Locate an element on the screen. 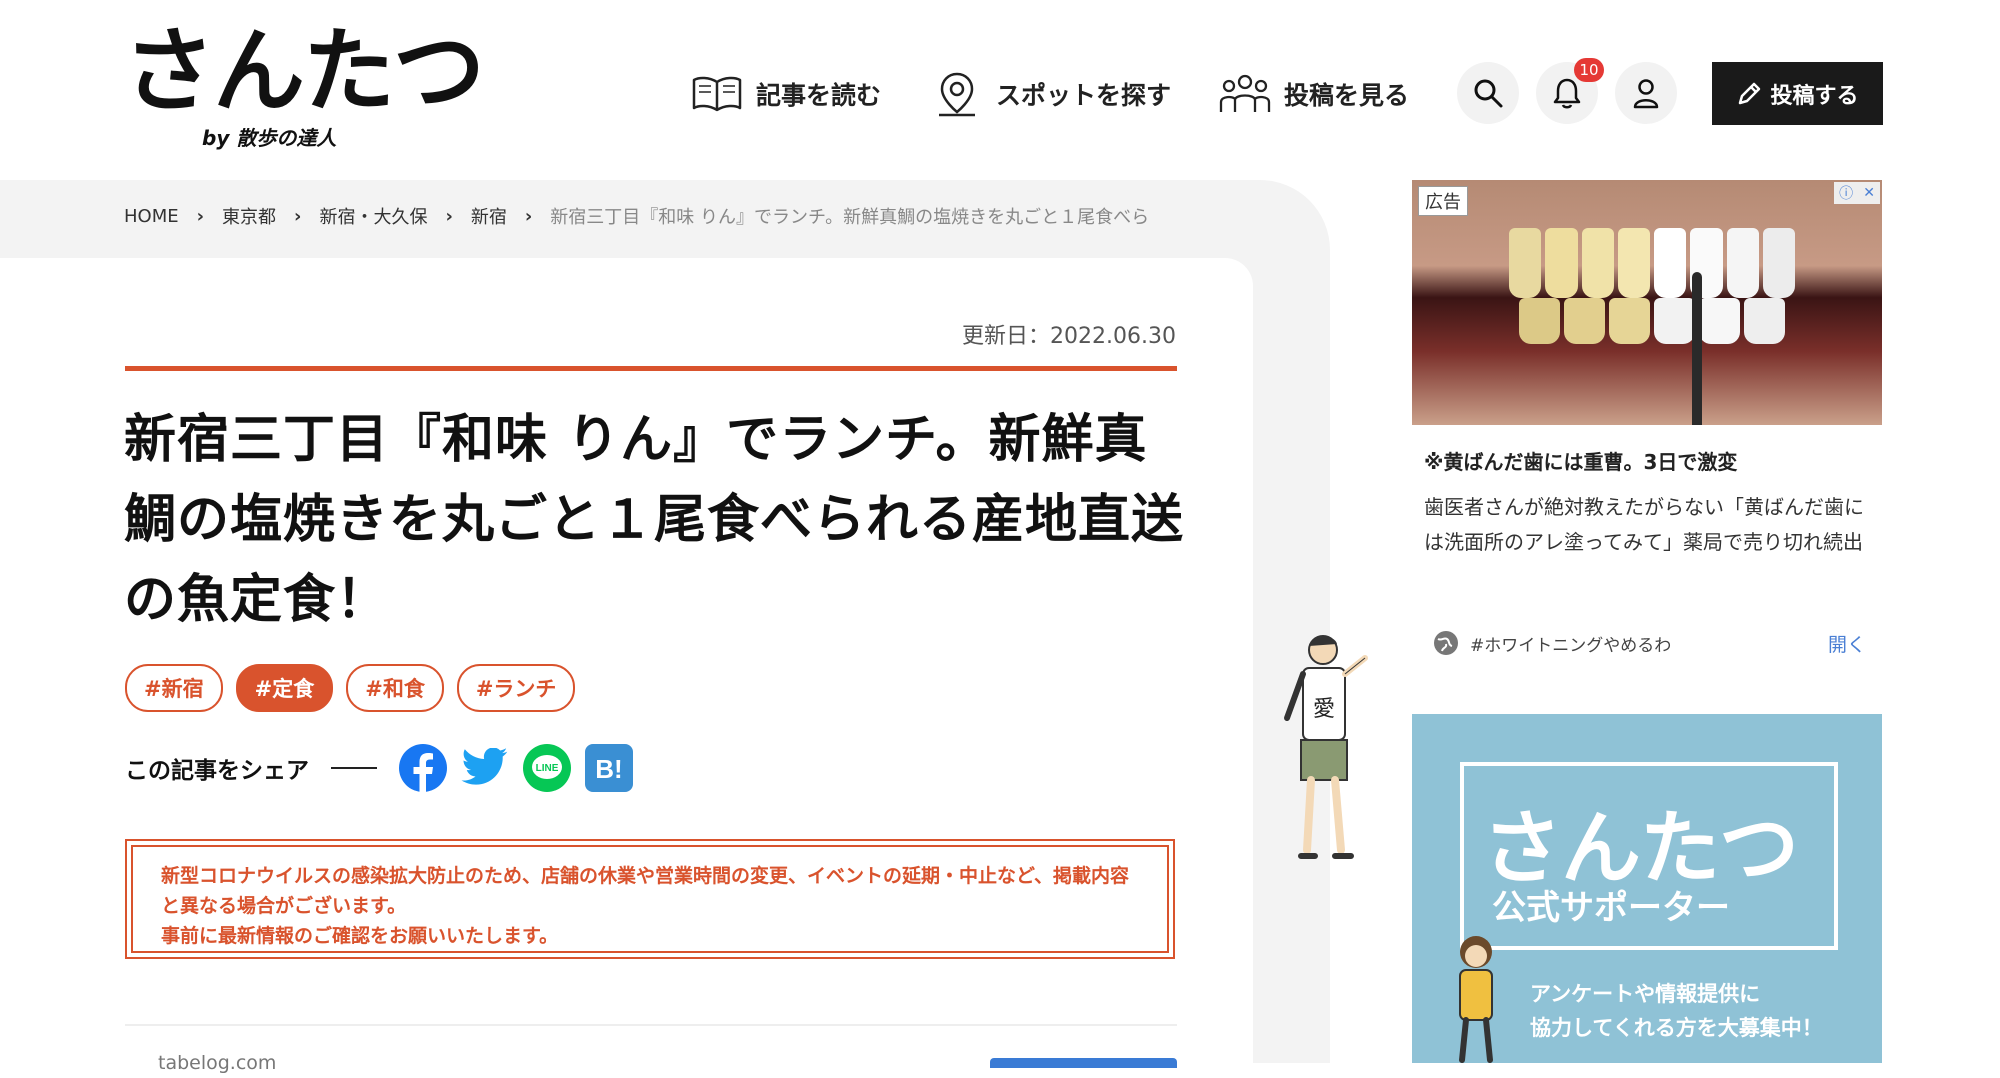  nav-view-posts: 投稿を見る is located at coordinates (1313, 94).